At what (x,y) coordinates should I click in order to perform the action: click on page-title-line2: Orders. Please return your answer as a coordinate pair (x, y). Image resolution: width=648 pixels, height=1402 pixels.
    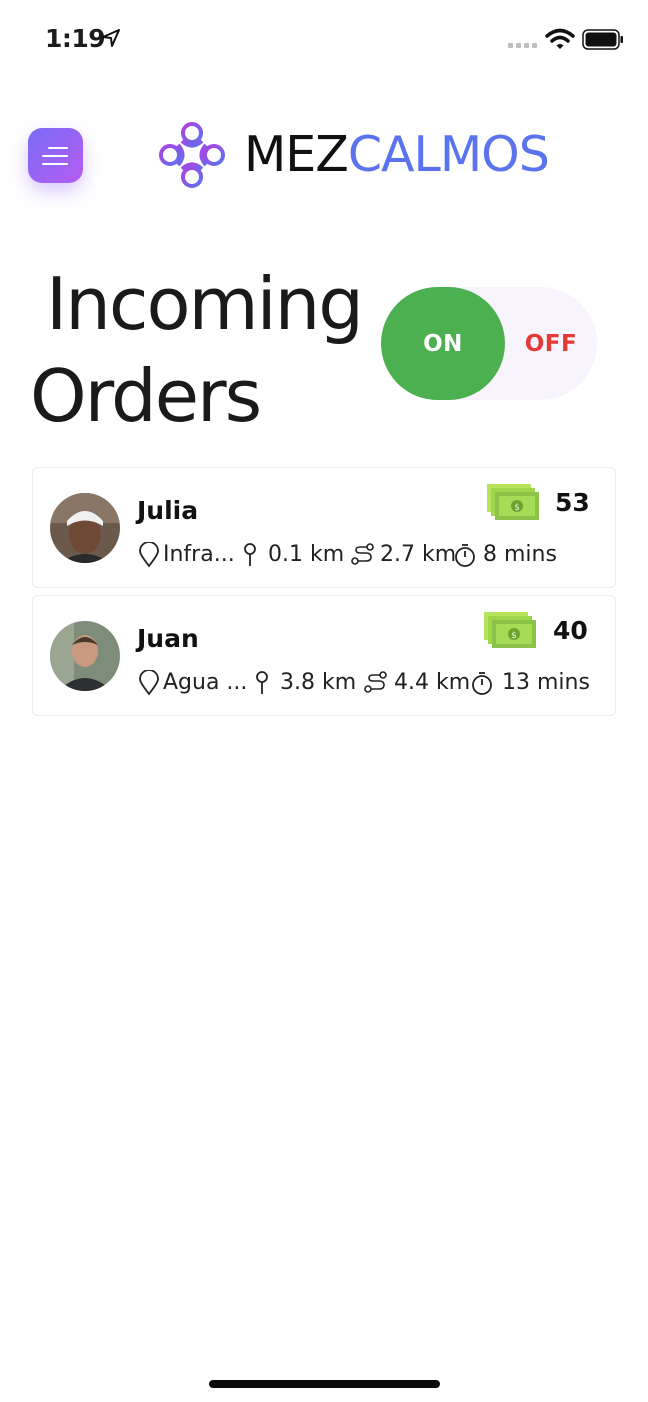
    Looking at the image, I should click on (146, 396).